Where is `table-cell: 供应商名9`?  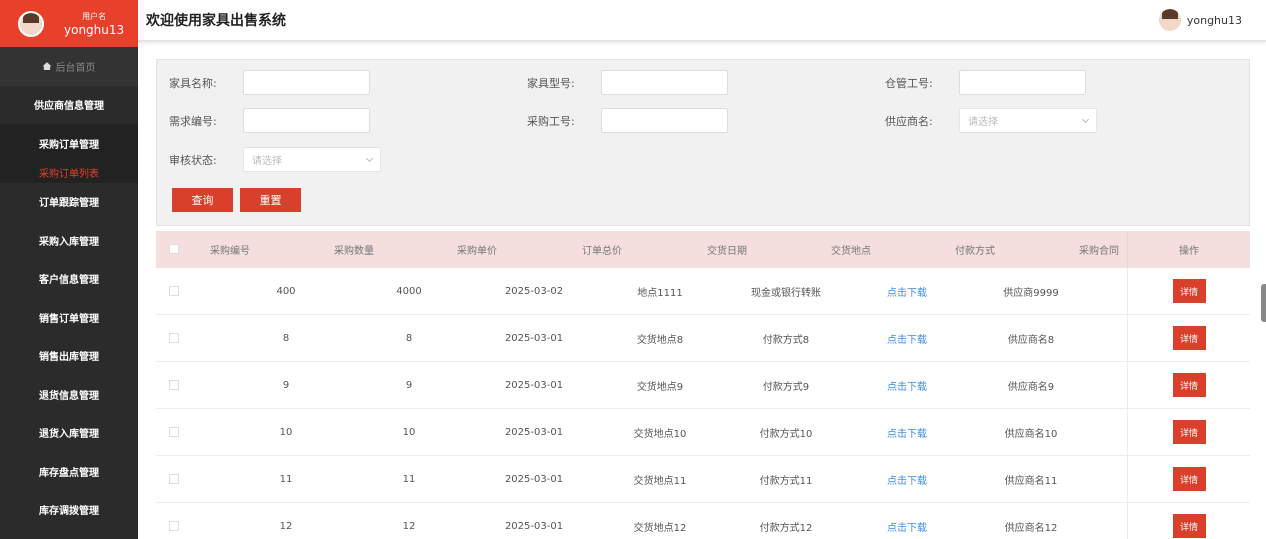 table-cell: 供应商名9 is located at coordinates (1031, 387).